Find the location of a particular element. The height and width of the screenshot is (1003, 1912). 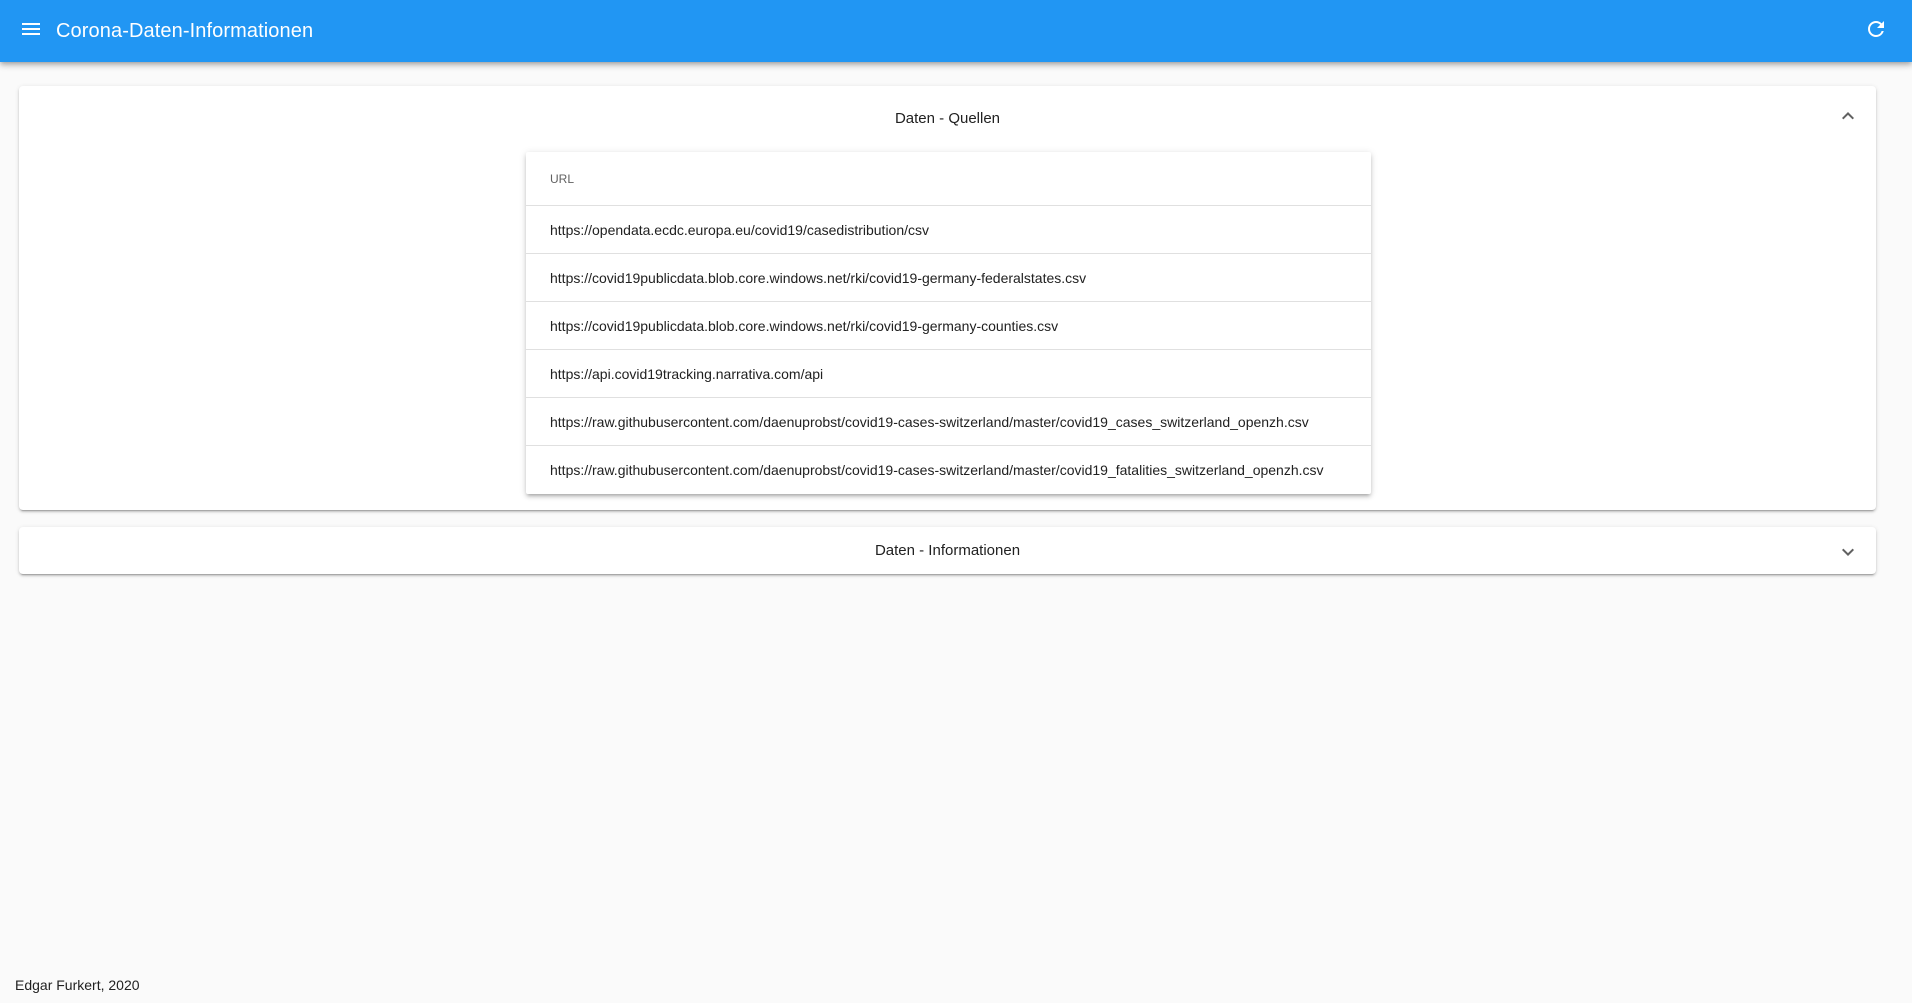

menu-icon is located at coordinates (31, 31).